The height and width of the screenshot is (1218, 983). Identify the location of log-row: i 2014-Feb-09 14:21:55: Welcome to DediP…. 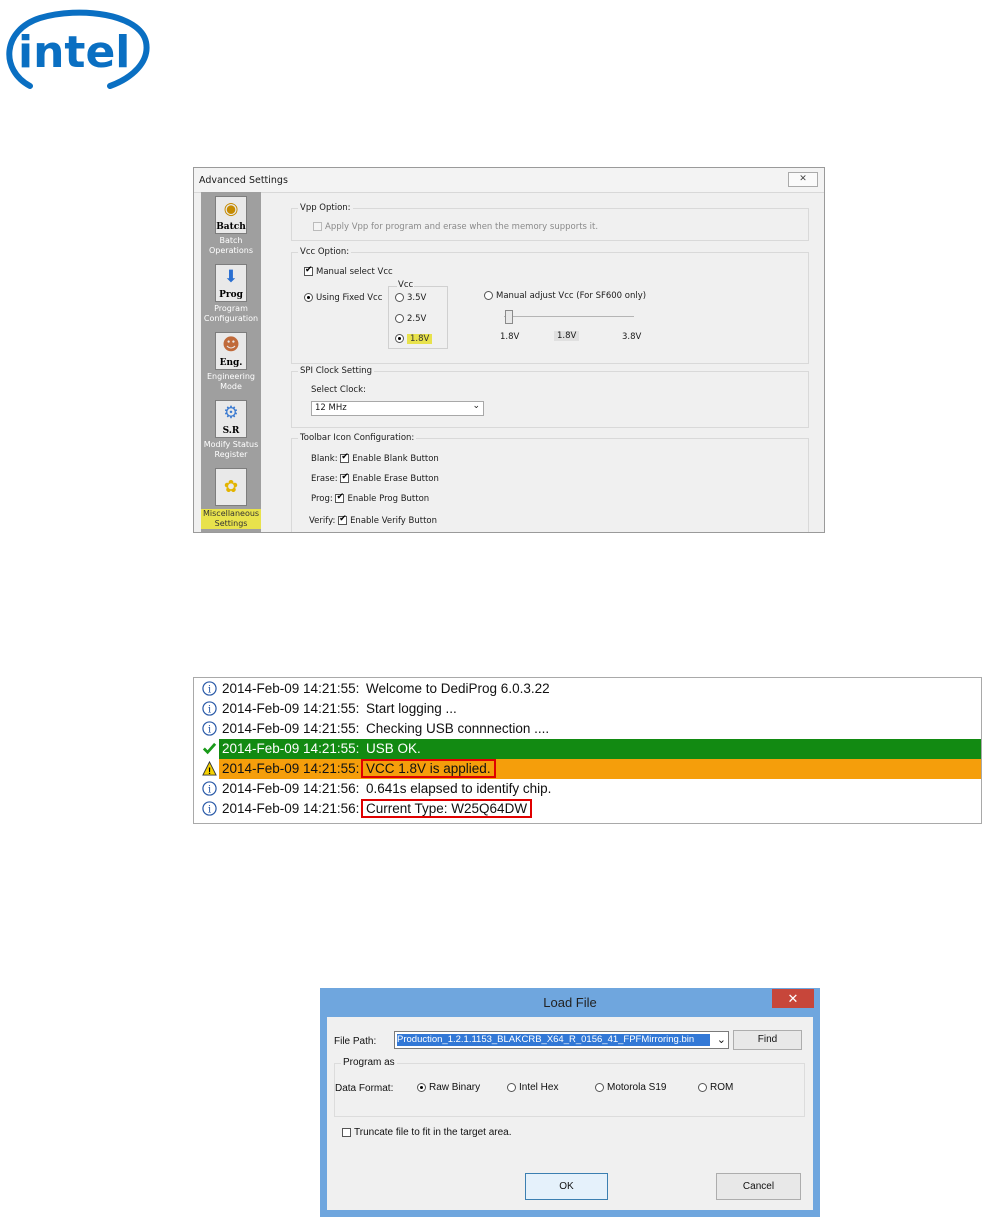
(587, 689).